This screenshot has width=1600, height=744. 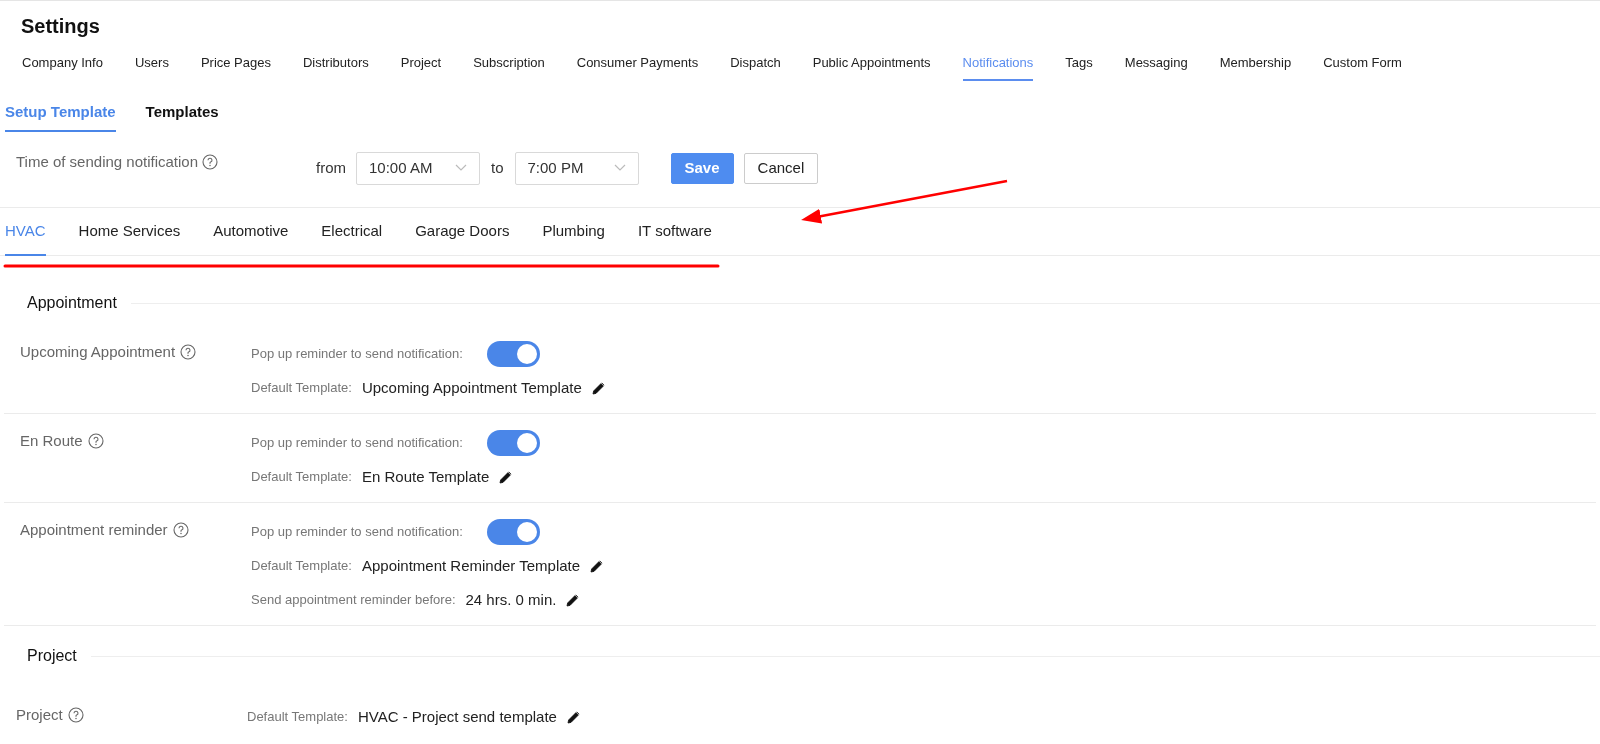 I want to click on from-label: from, so click(x=331, y=167).